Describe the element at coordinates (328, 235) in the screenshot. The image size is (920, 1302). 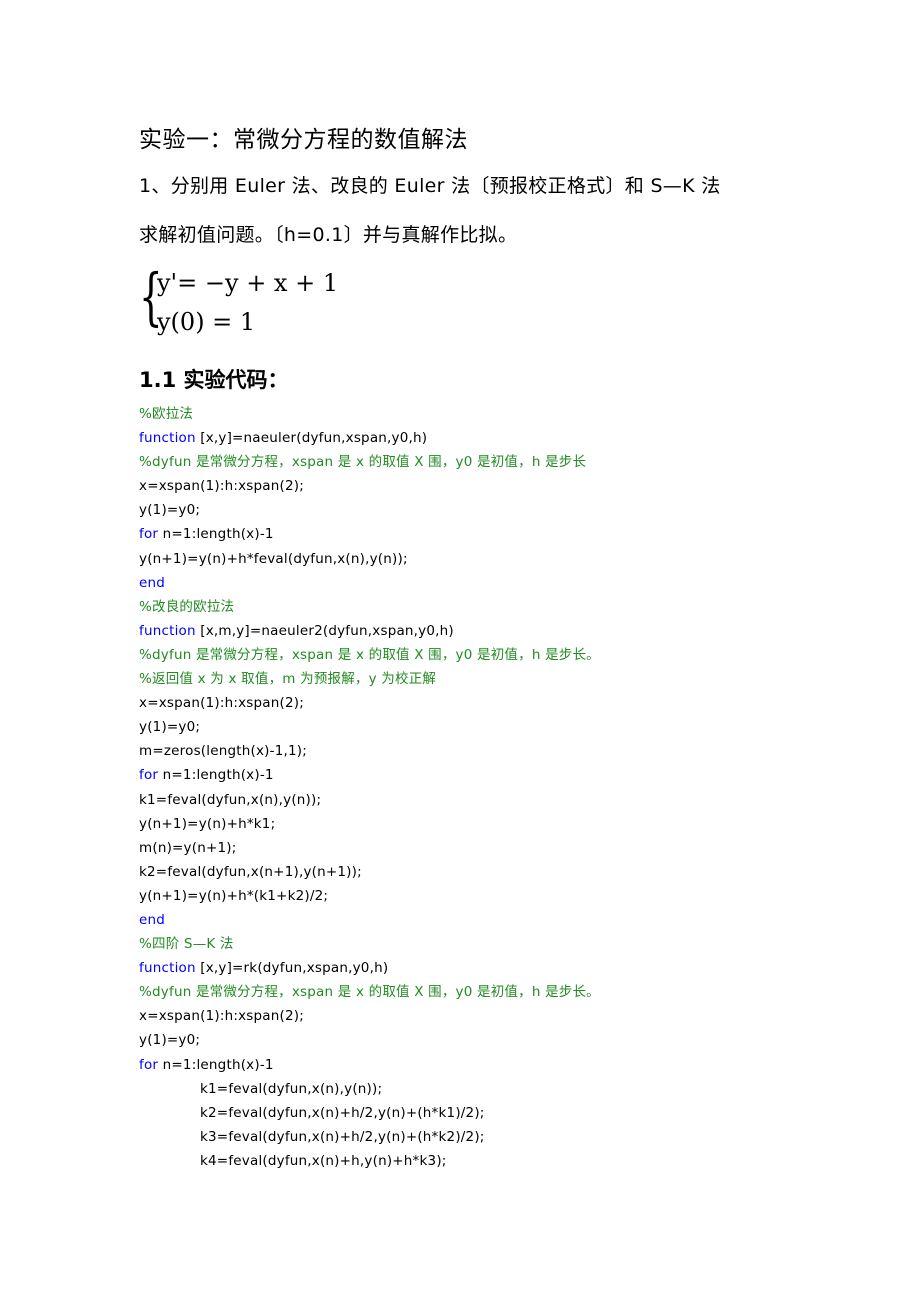
I see `problem-statement-line-2: 求解初值问题。〔h=0.1〕并与真解作比拟。` at that location.